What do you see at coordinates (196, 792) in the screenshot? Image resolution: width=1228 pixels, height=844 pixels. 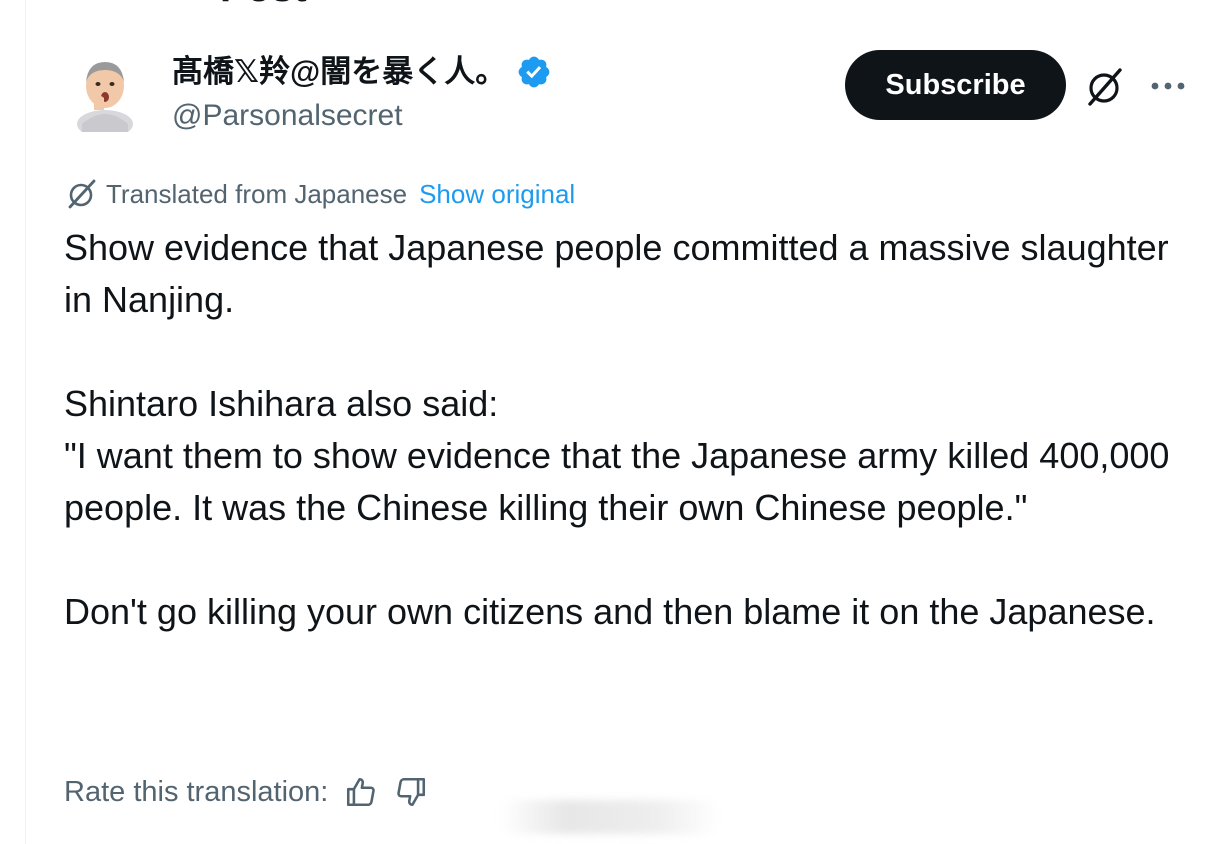 I see `rate-label: Rate this translation:` at bounding box center [196, 792].